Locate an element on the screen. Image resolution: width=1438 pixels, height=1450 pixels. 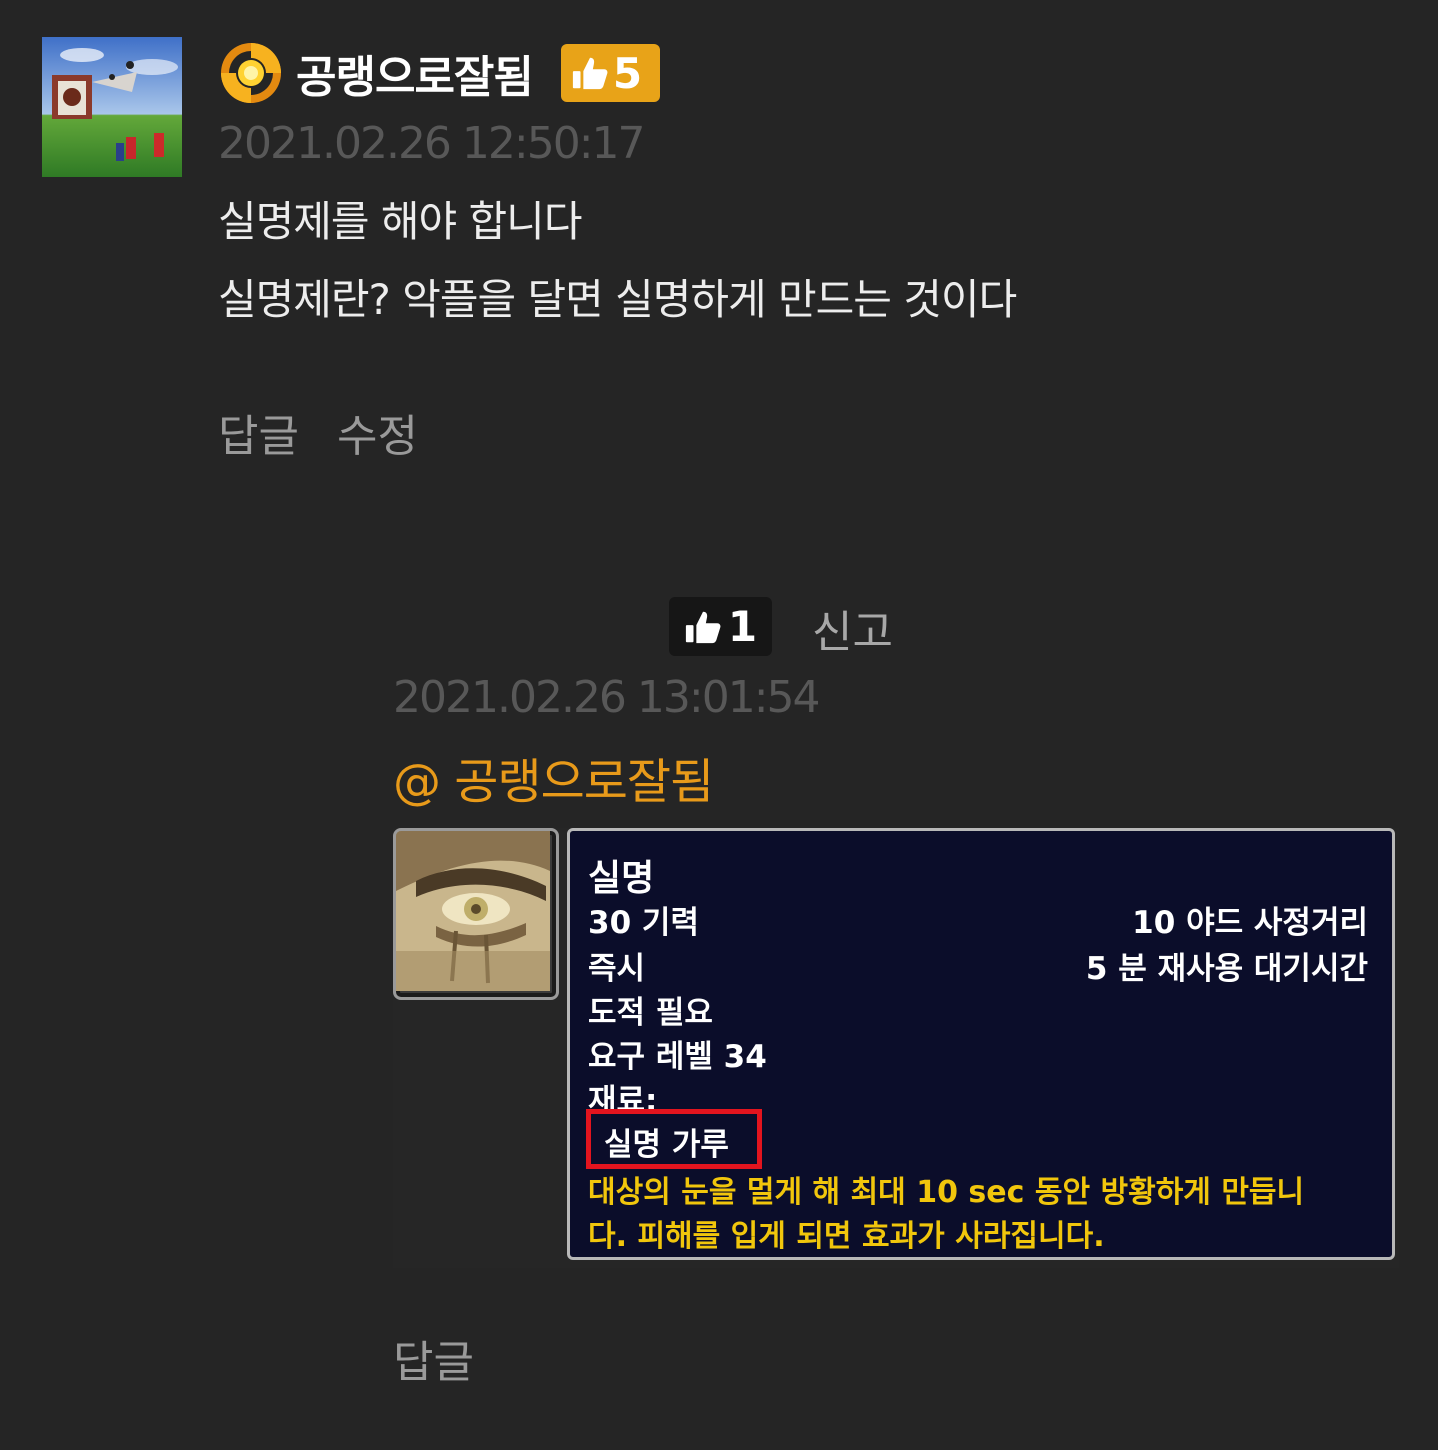
edit-button: 수정 is located at coordinates (377, 432).